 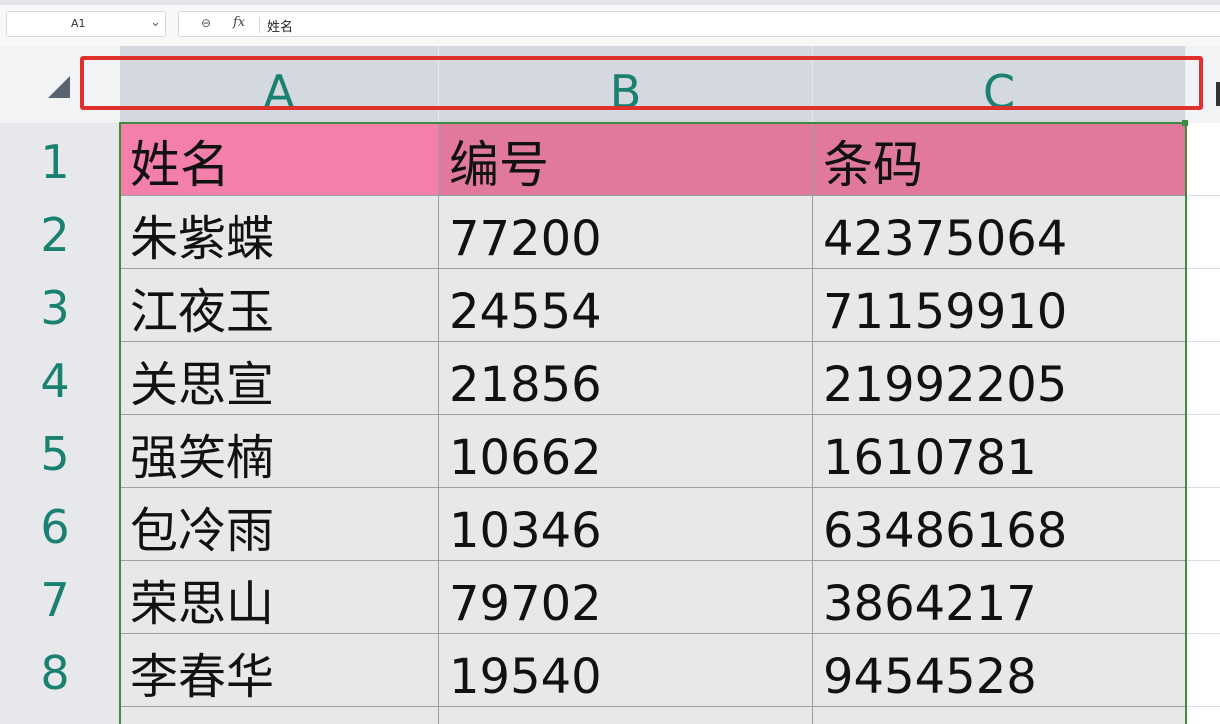 What do you see at coordinates (699, 24) in the screenshot?
I see `formula-input: ⊖ fx 姓名` at bounding box center [699, 24].